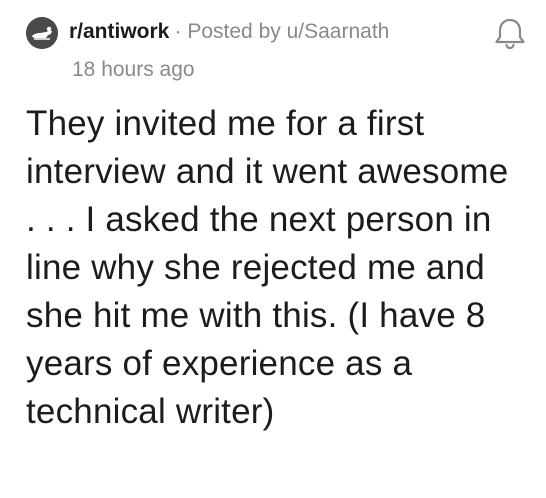 This screenshot has width=546, height=498. What do you see at coordinates (288, 31) in the screenshot?
I see `author-link: Posted by u/Saarnath` at bounding box center [288, 31].